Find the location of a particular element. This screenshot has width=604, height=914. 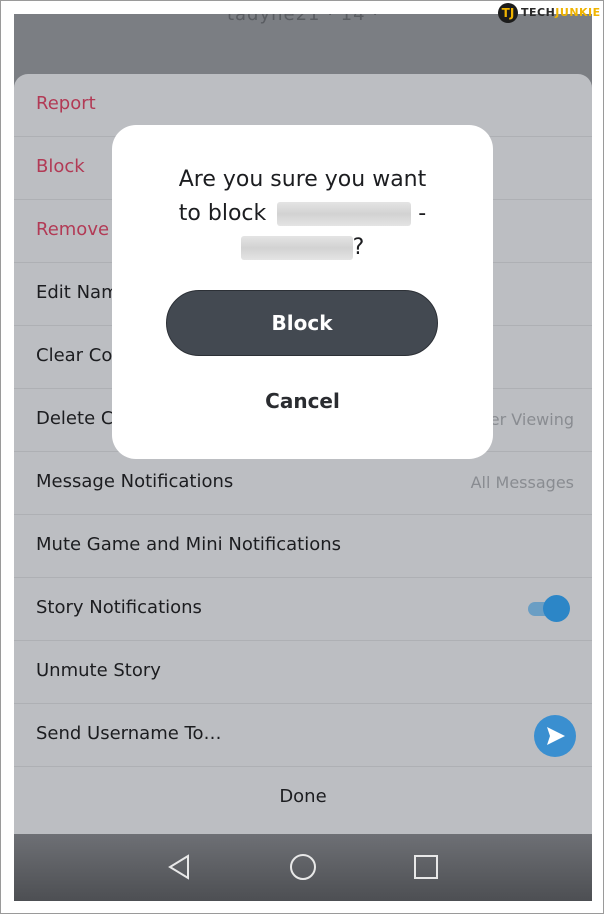

circle-home-icon is located at coordinates (303, 868).